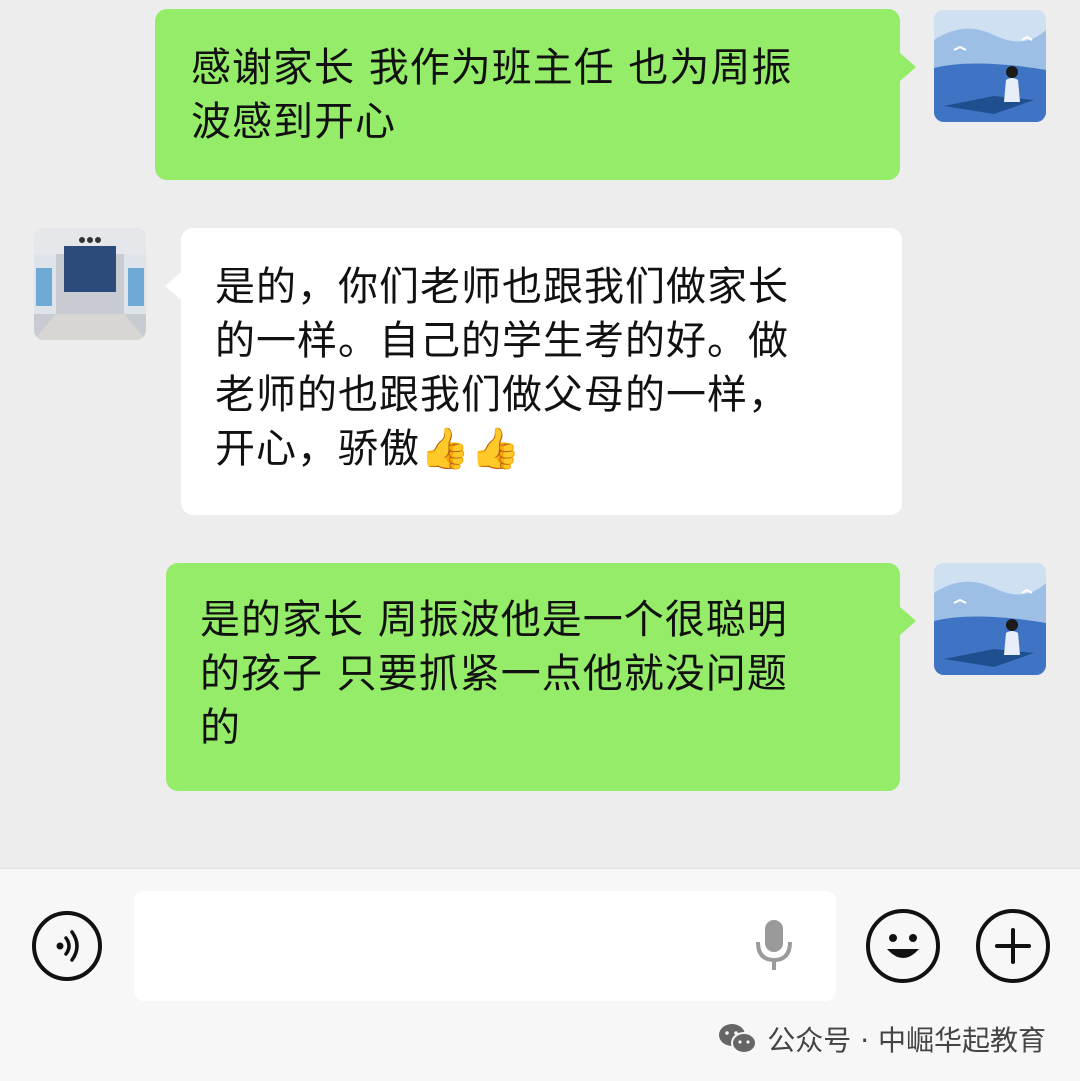  Describe the element at coordinates (774, 946) in the screenshot. I see `microphone-icon` at that location.